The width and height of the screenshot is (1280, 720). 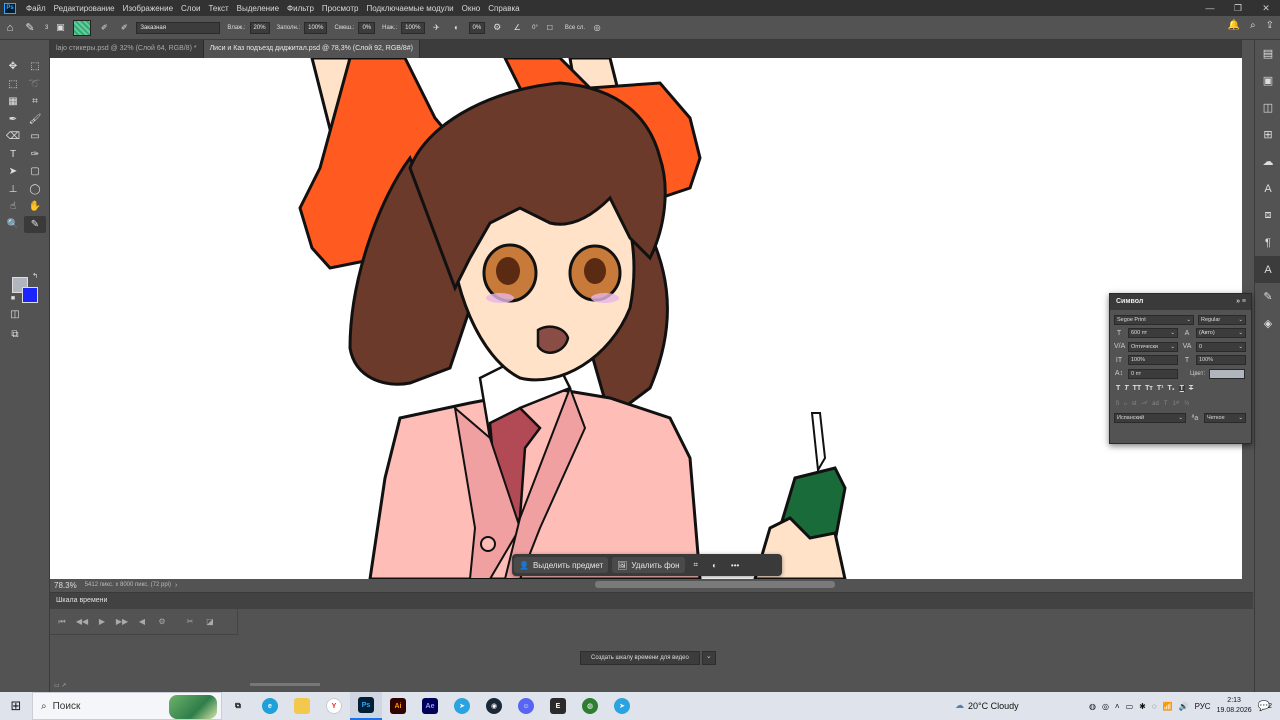 What do you see at coordinates (1130, 706) in the screenshot?
I see `network-icon: ▭` at bounding box center [1130, 706].